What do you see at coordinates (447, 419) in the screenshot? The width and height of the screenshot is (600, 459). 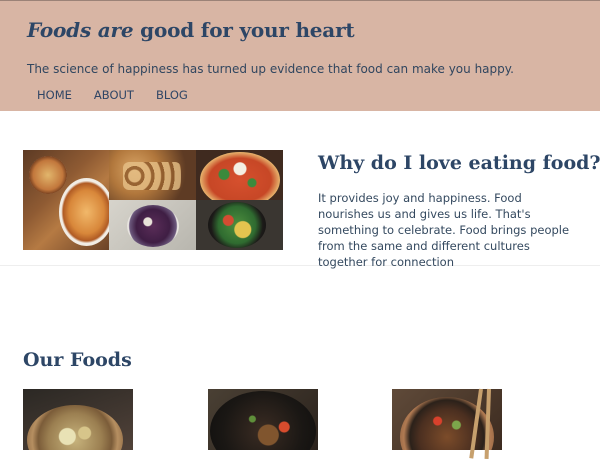 I see `food-image-noodle-bowl` at bounding box center [447, 419].